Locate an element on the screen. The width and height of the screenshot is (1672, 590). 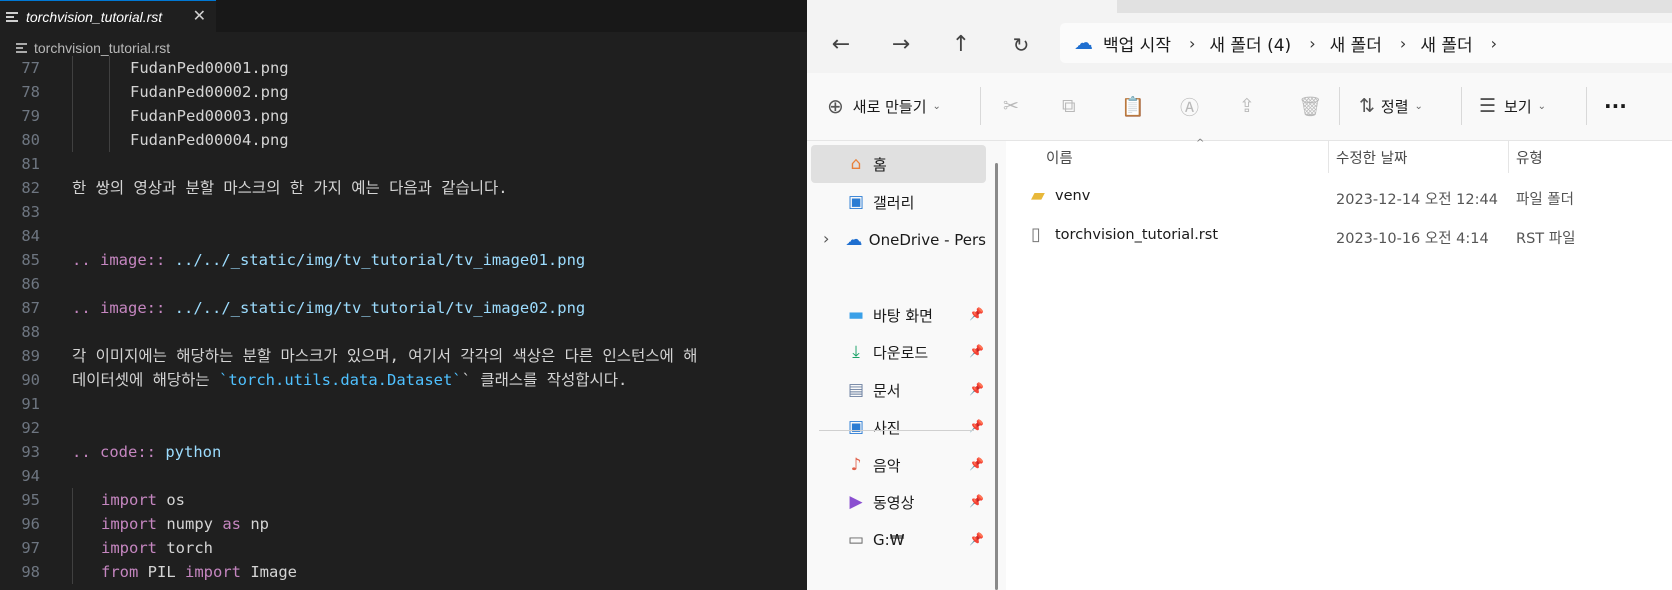
code-line: 88 is located at coordinates (403, 332).